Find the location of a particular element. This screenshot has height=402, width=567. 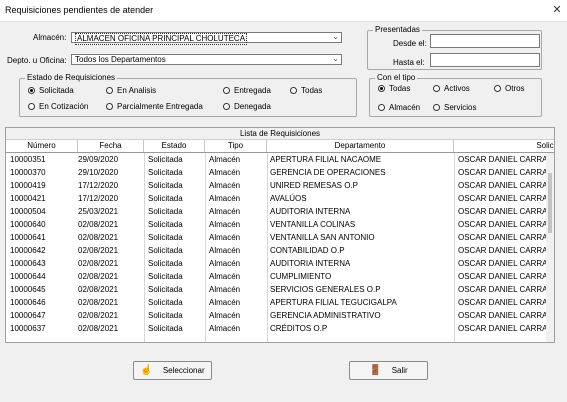

cell-departamento: APERTURA FILIAL NACAOME is located at coordinates (326, 159).